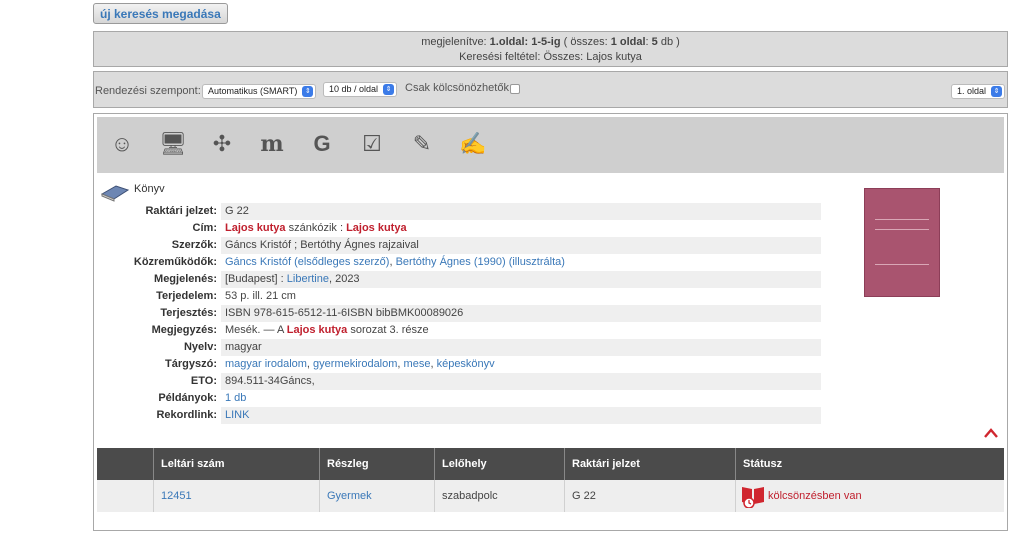 This screenshot has width=1024, height=537. What do you see at coordinates (649, 464) in the screenshot?
I see `col-shelfmark: Raktári jelzet` at bounding box center [649, 464].